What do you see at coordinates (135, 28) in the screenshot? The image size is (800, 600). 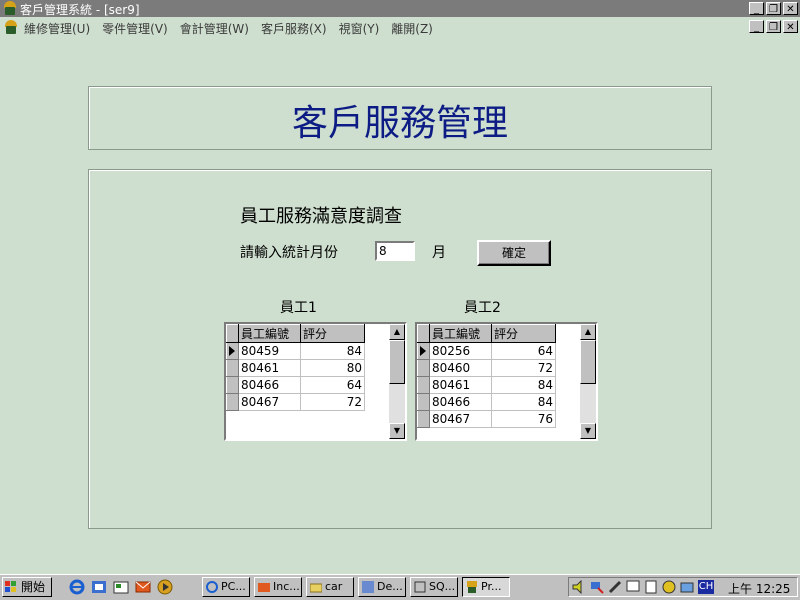 I see `menu-parts: 零件管理(V)` at bounding box center [135, 28].